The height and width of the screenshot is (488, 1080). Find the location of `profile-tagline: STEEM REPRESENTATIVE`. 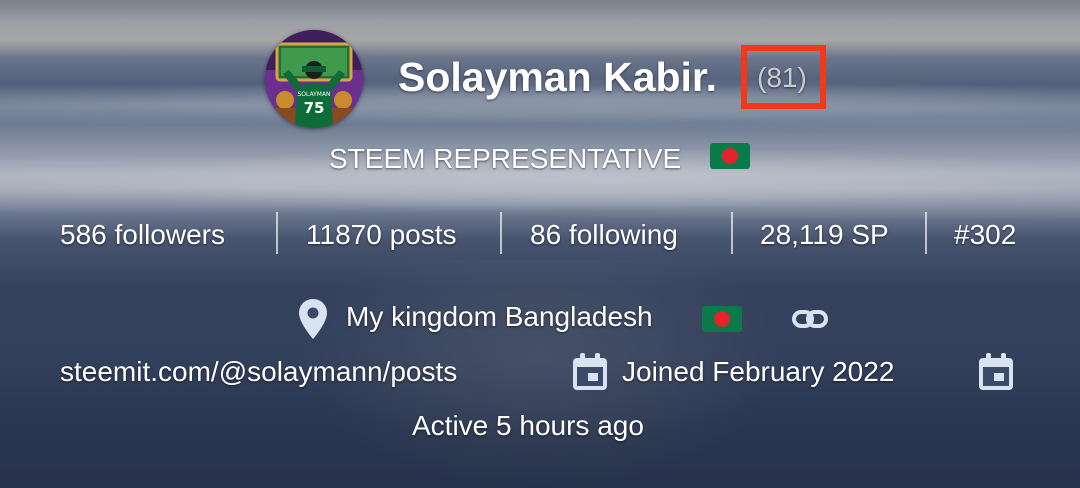

profile-tagline: STEEM REPRESENTATIVE is located at coordinates (505, 158).